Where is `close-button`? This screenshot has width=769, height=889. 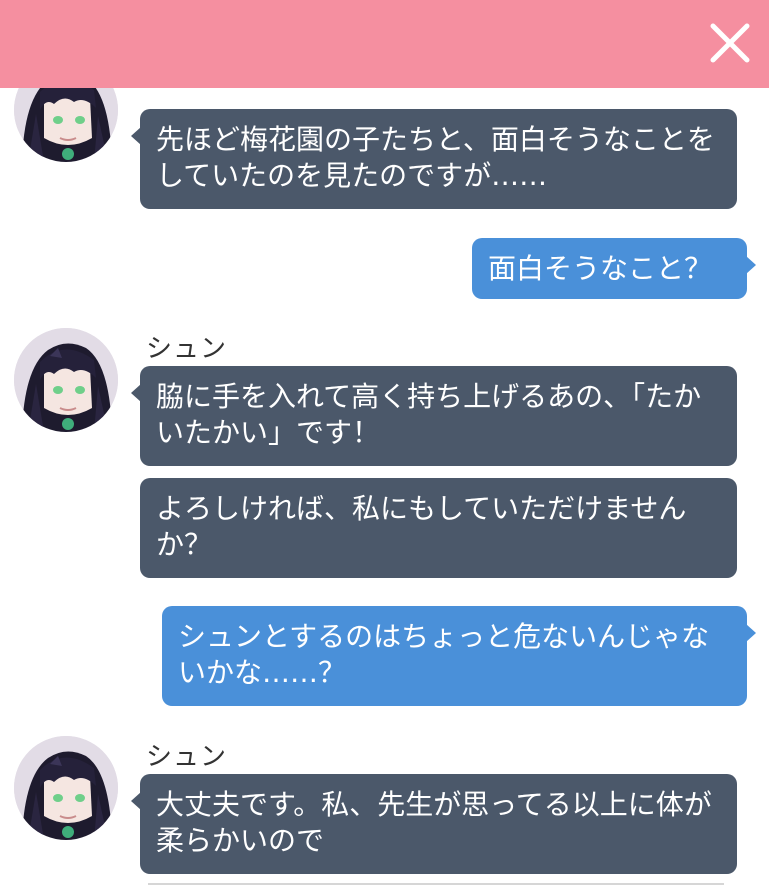
close-button is located at coordinates (730, 43).